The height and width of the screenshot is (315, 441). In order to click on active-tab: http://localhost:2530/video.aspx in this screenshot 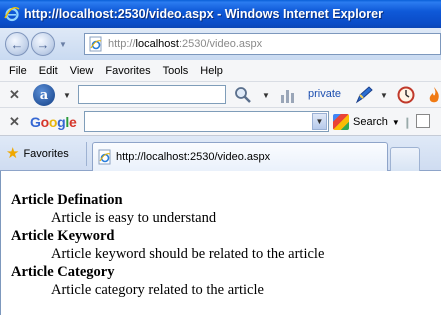, I will do `click(240, 156)`.